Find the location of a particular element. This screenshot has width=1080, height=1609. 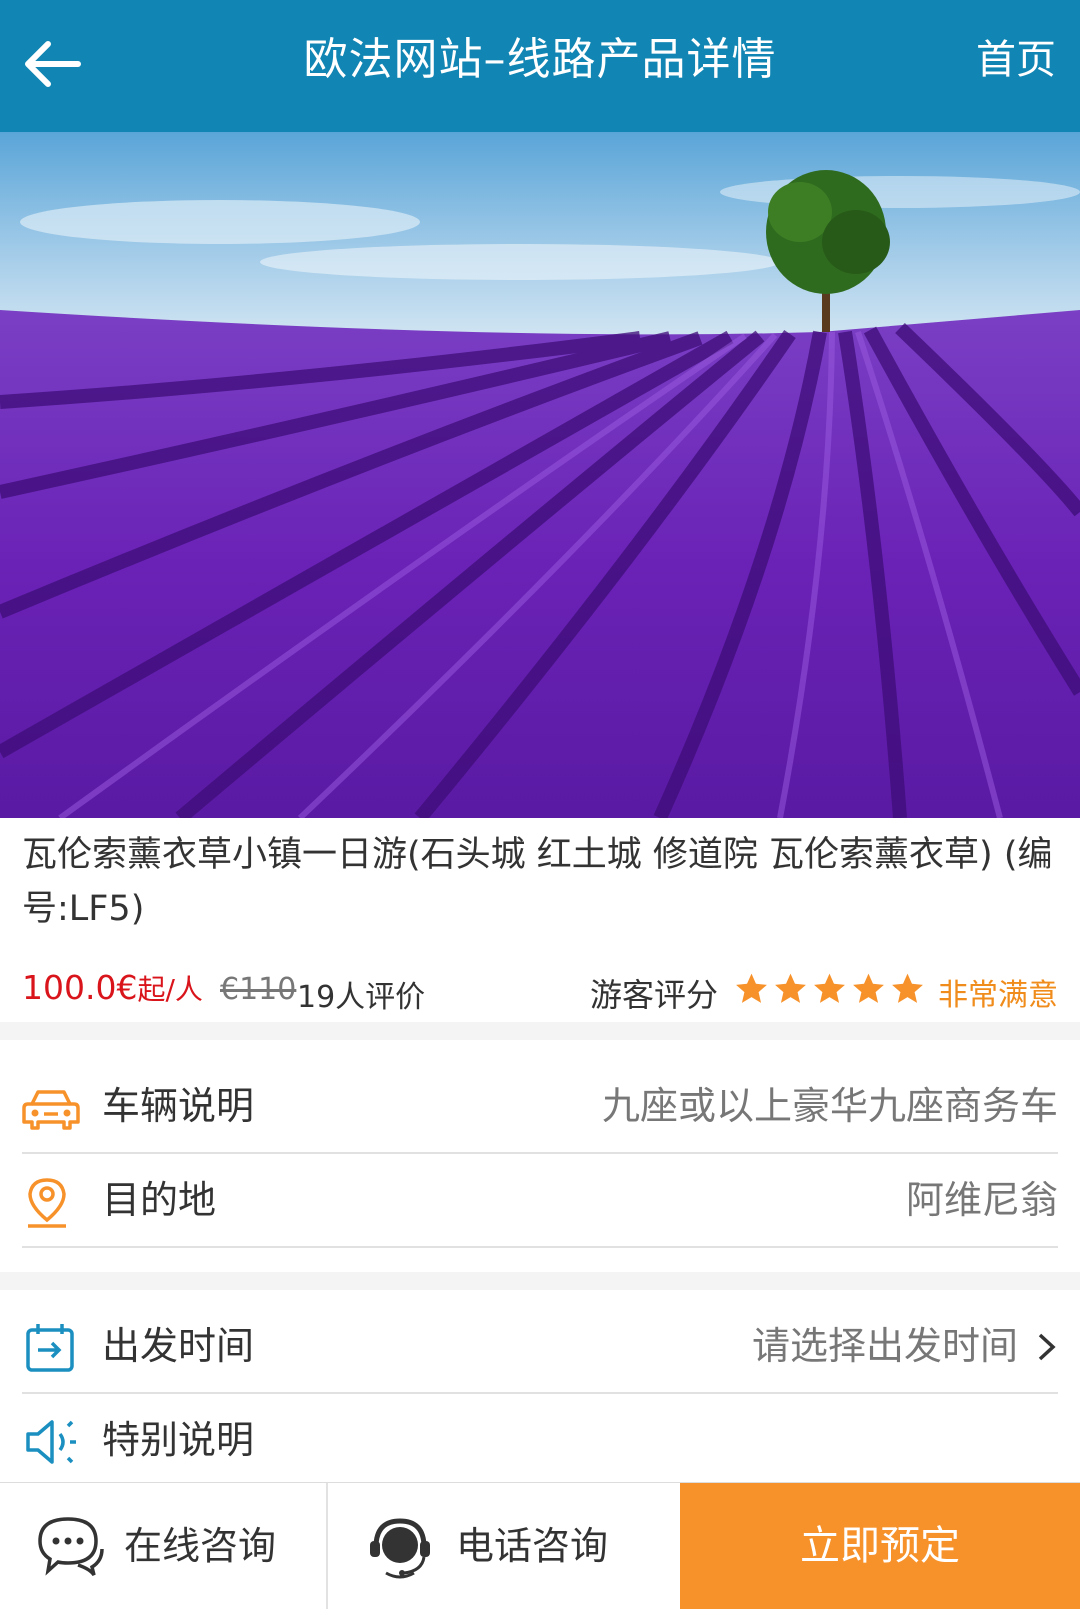

review-count: 19人评价 is located at coordinates (361, 994).